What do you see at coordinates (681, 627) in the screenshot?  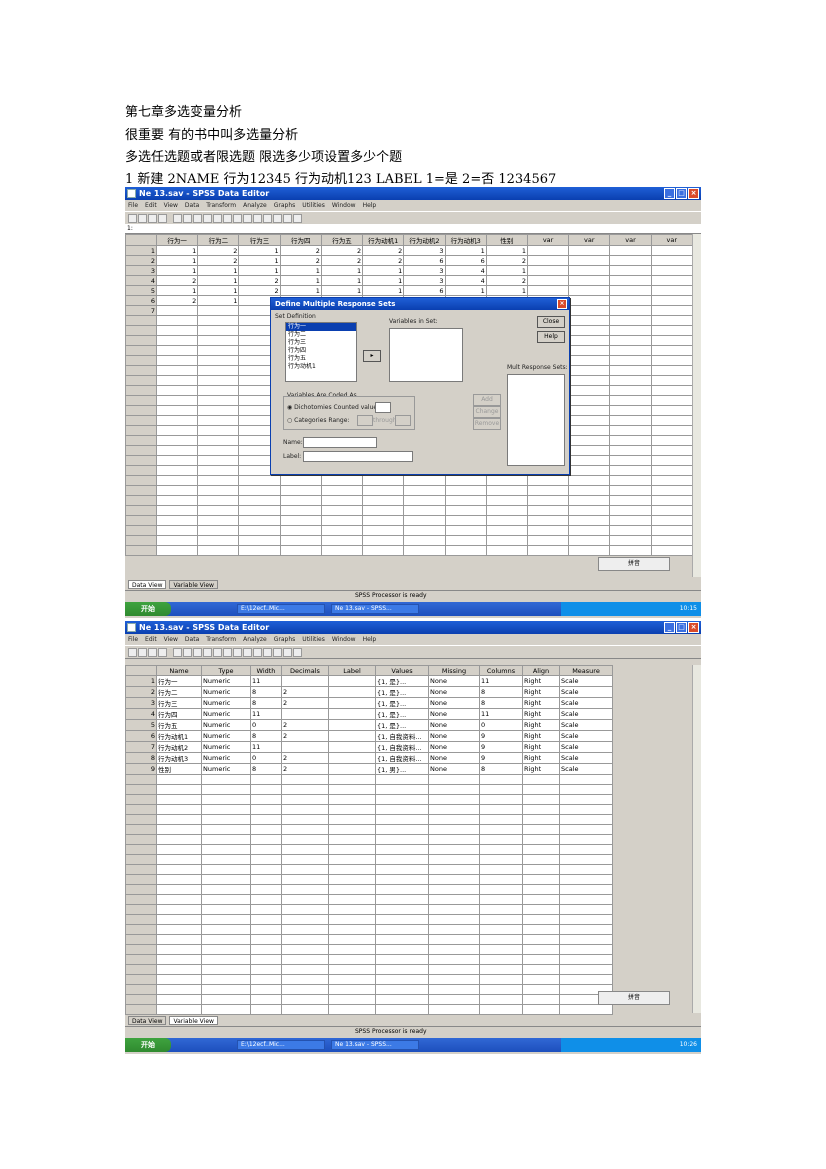 I see `maximize-button: □` at bounding box center [681, 627].